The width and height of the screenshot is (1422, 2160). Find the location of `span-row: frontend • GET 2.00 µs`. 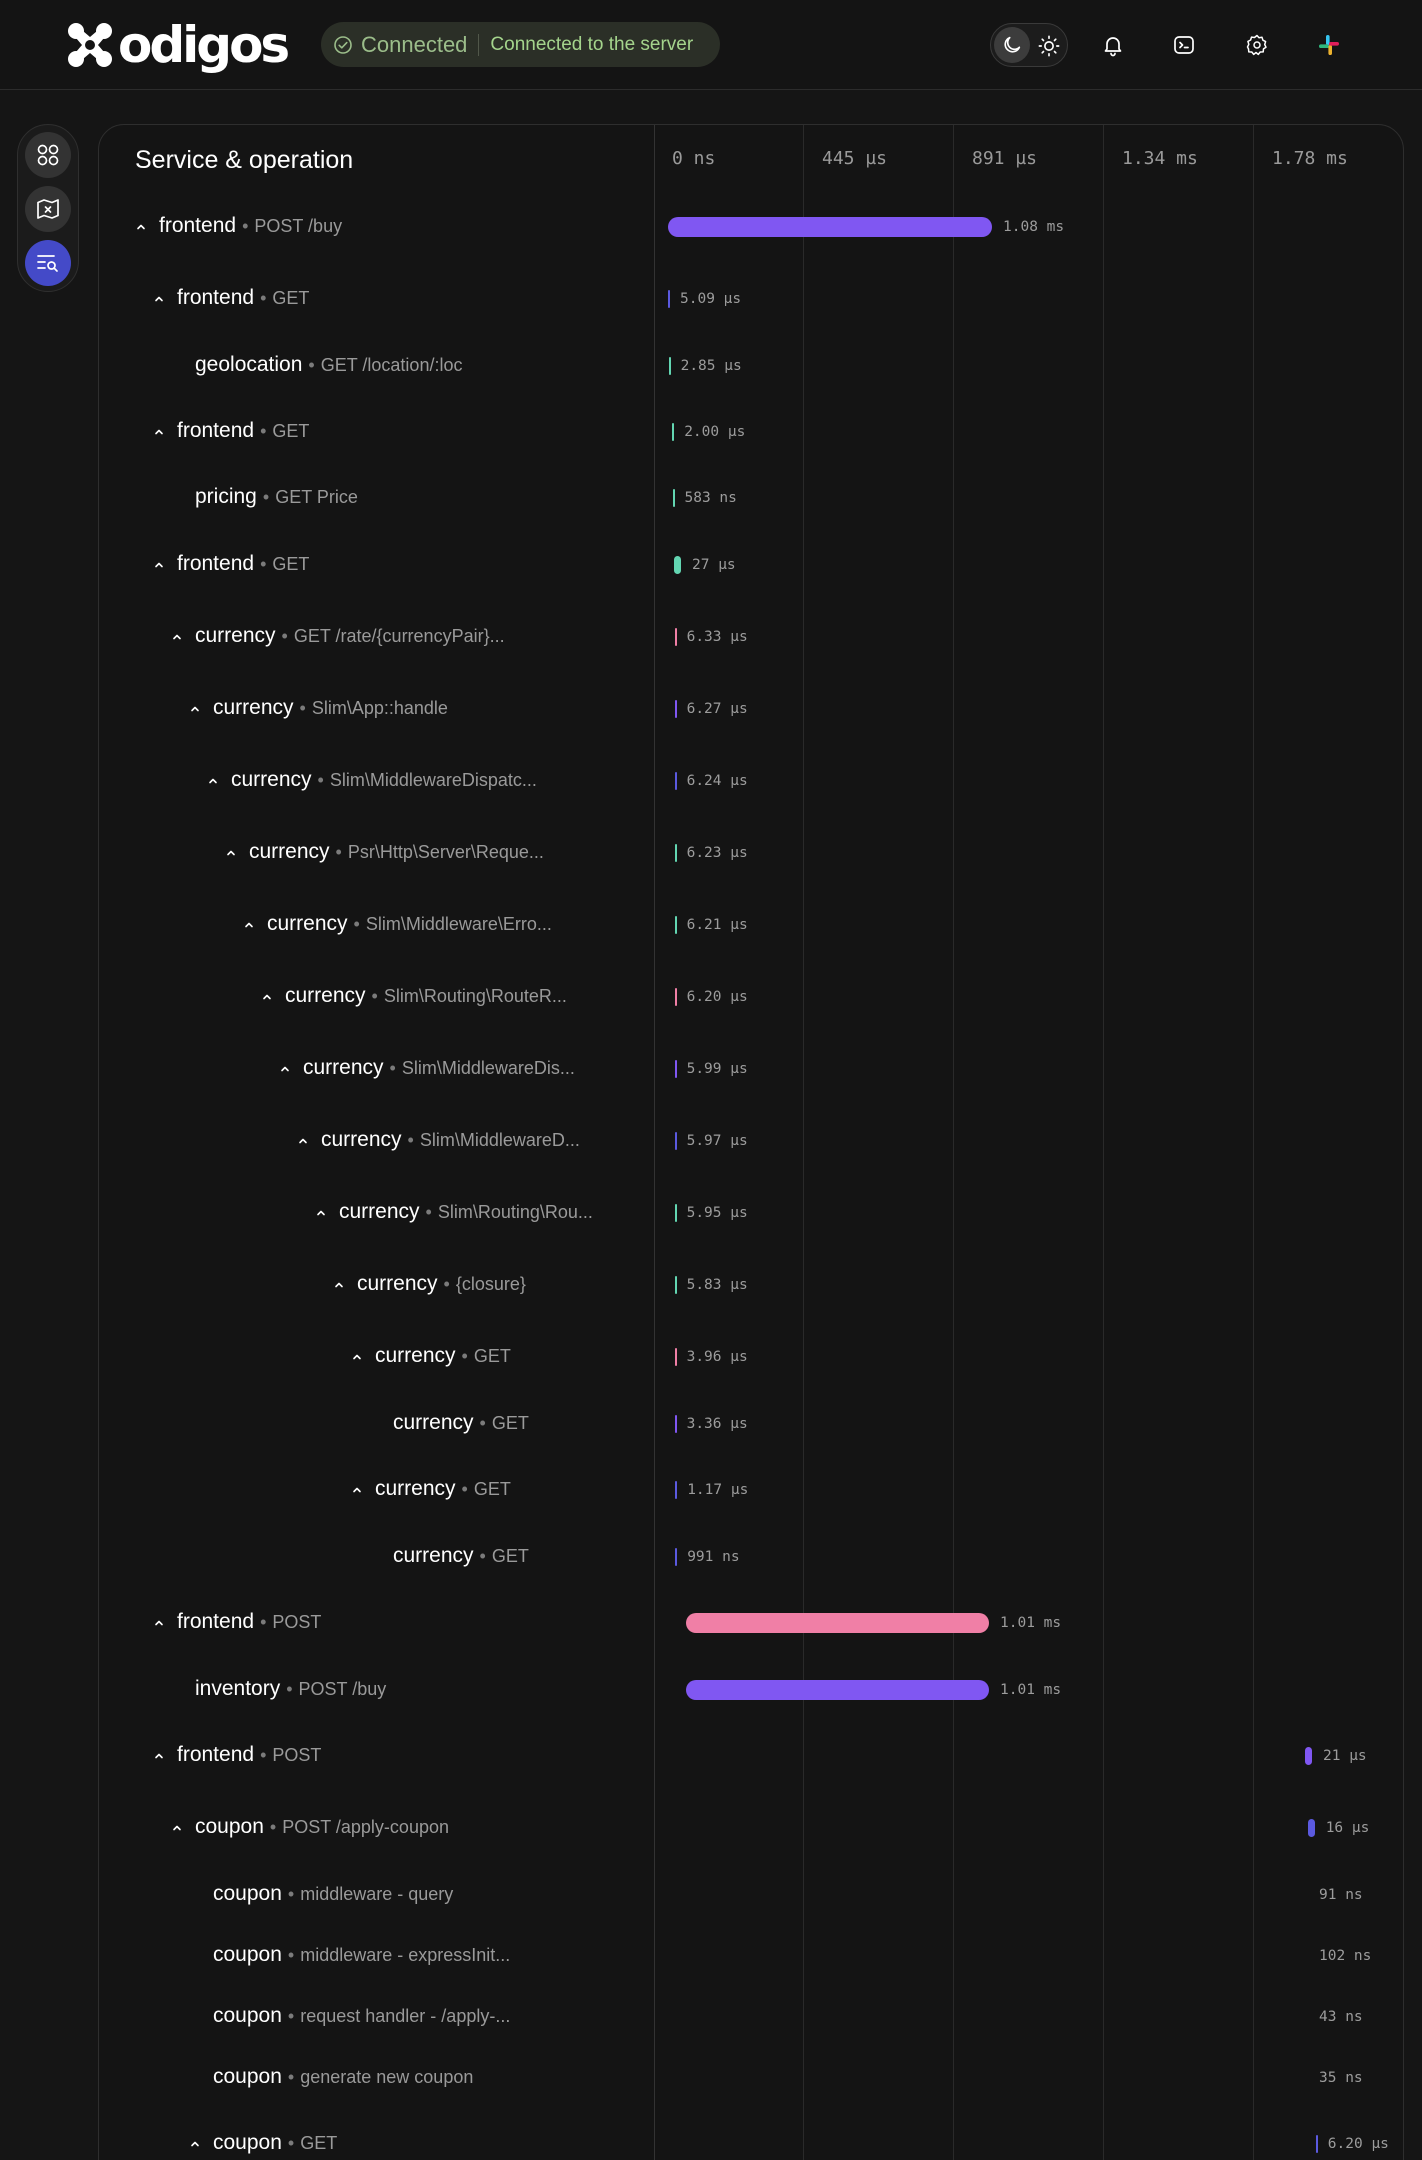

span-row: frontend • GET 2.00 µs is located at coordinates (751, 432).